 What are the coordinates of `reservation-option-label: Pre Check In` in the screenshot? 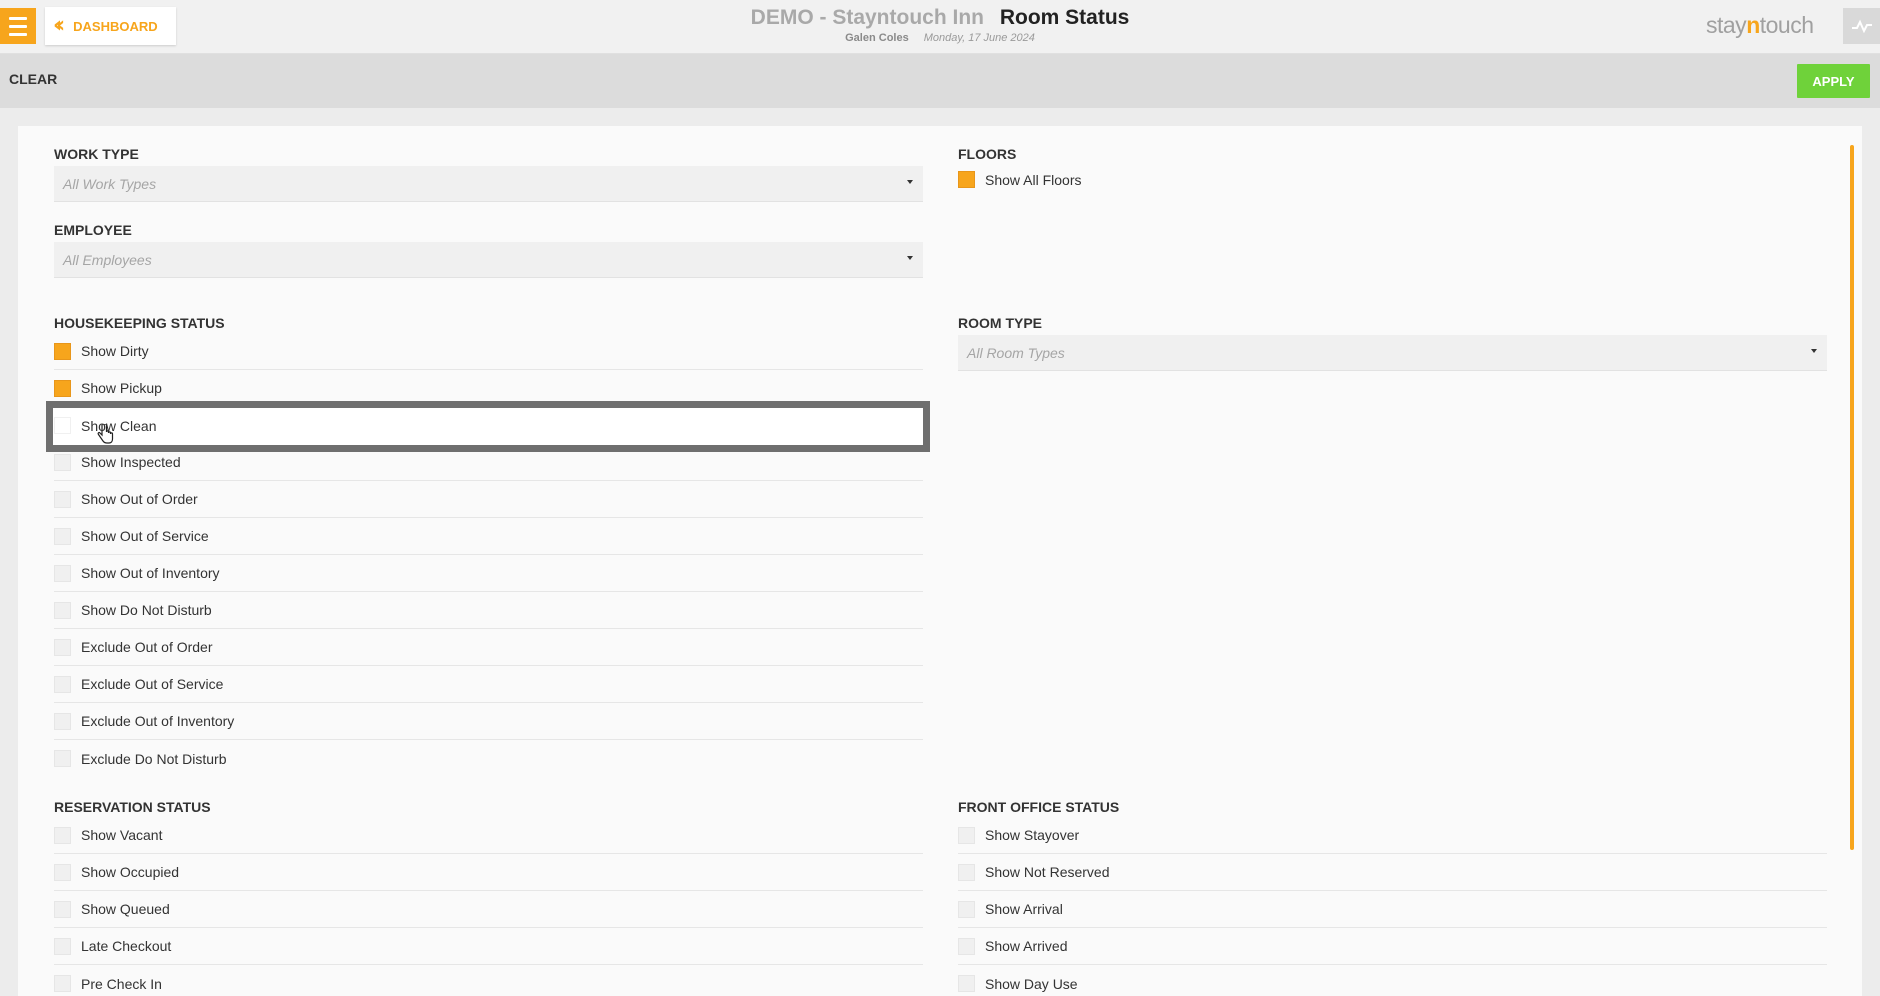 It's located at (121, 983).